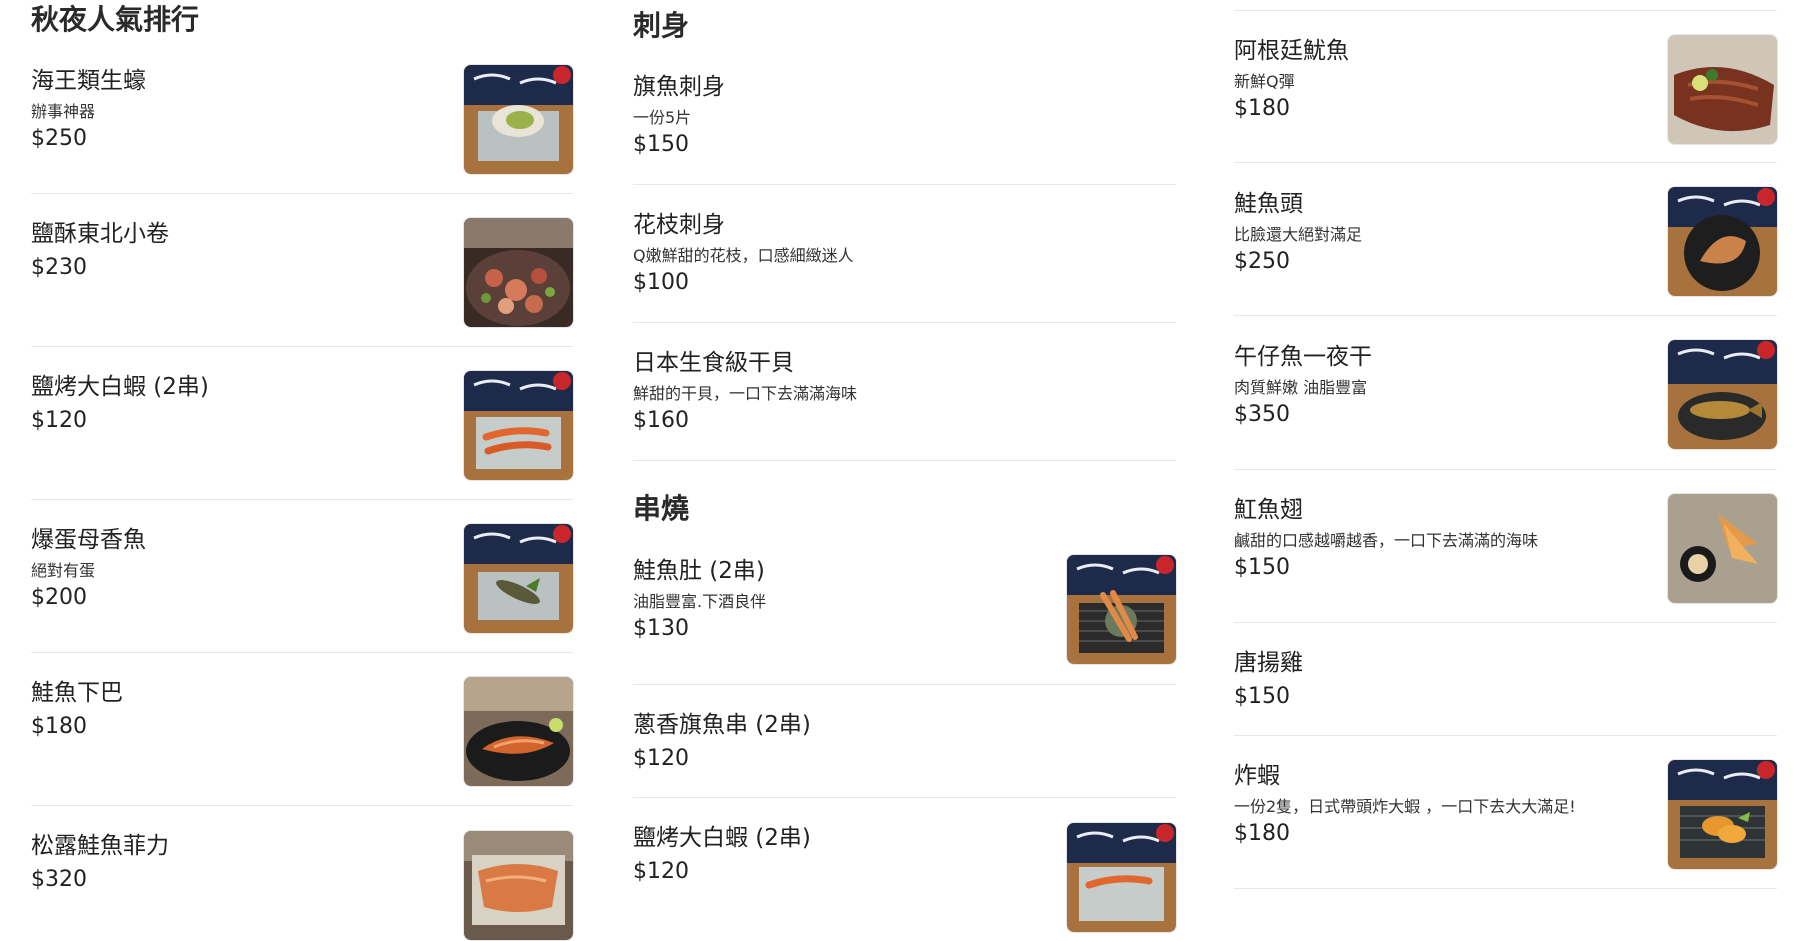  What do you see at coordinates (115, 19) in the screenshot?
I see `category-title-popular: 秋夜人氣排行` at bounding box center [115, 19].